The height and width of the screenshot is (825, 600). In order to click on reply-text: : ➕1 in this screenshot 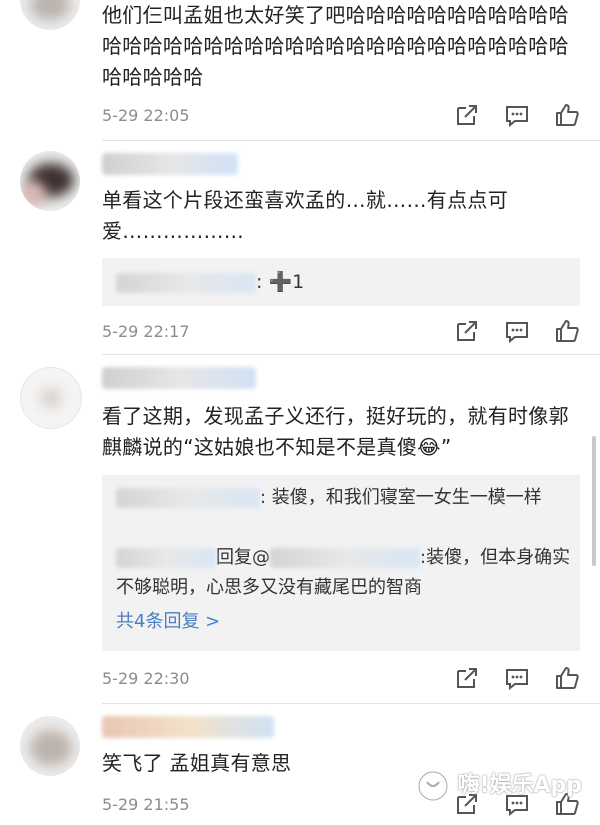, I will do `click(343, 282)`.